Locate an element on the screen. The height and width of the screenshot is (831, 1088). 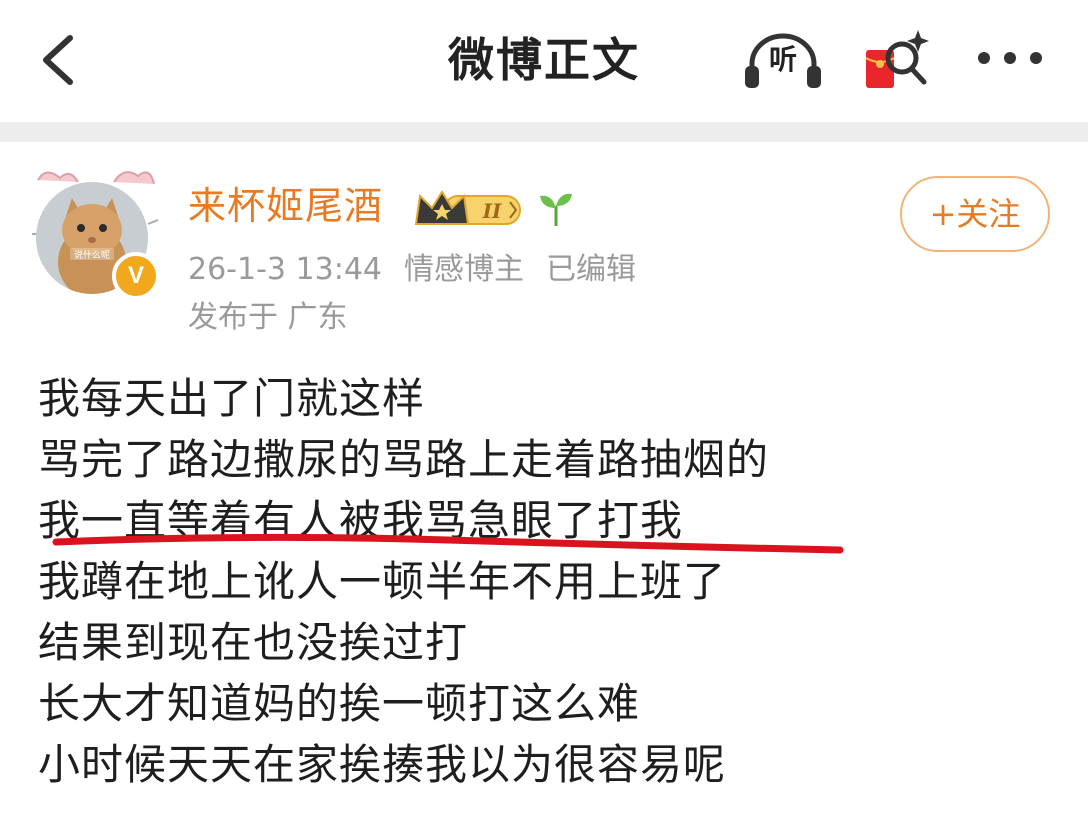
red-packet-search-button is located at coordinates (897, 59).